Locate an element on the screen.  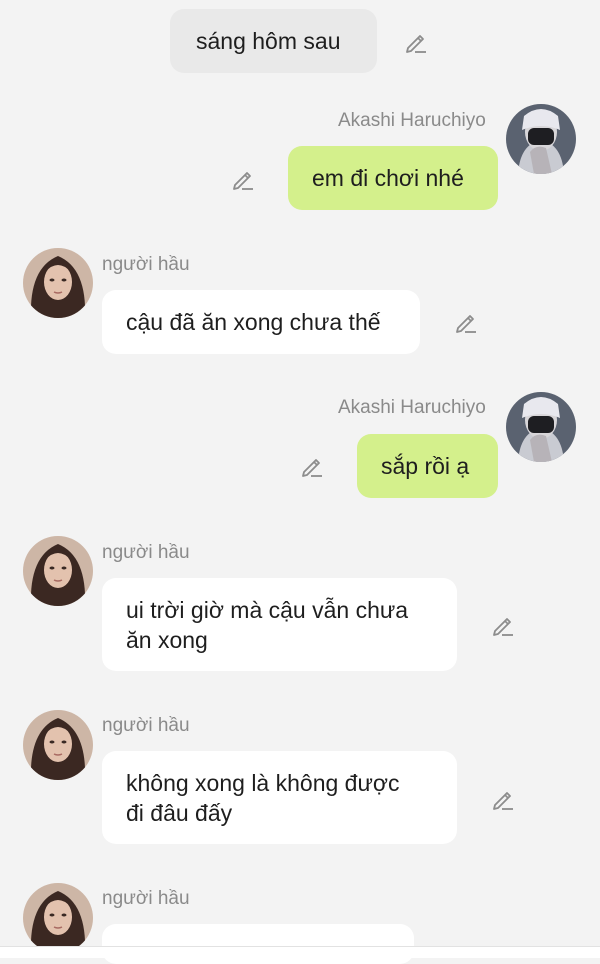
message-bubble: em đi chơi nhé is located at coordinates (393, 178).